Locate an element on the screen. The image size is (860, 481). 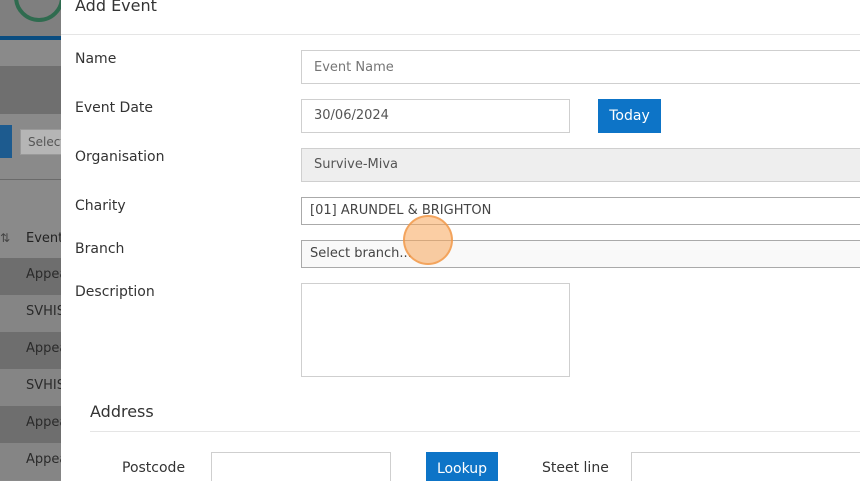
postcode-label: Postcode is located at coordinates (154, 468).